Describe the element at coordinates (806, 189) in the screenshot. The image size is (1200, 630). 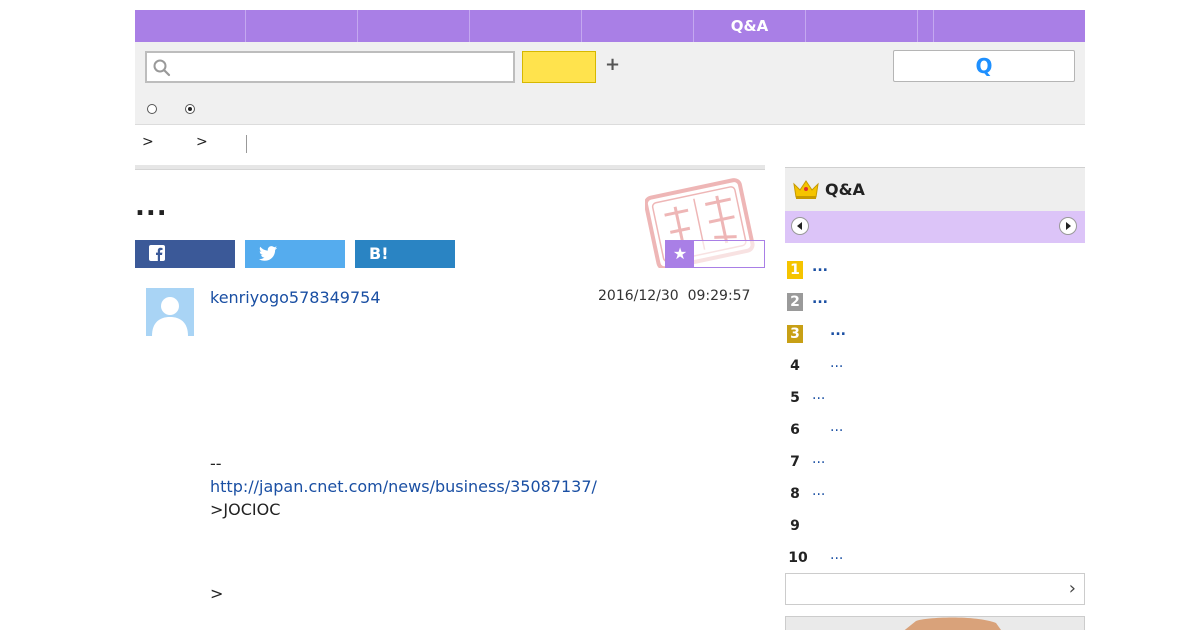
I see `crown-icon` at that location.